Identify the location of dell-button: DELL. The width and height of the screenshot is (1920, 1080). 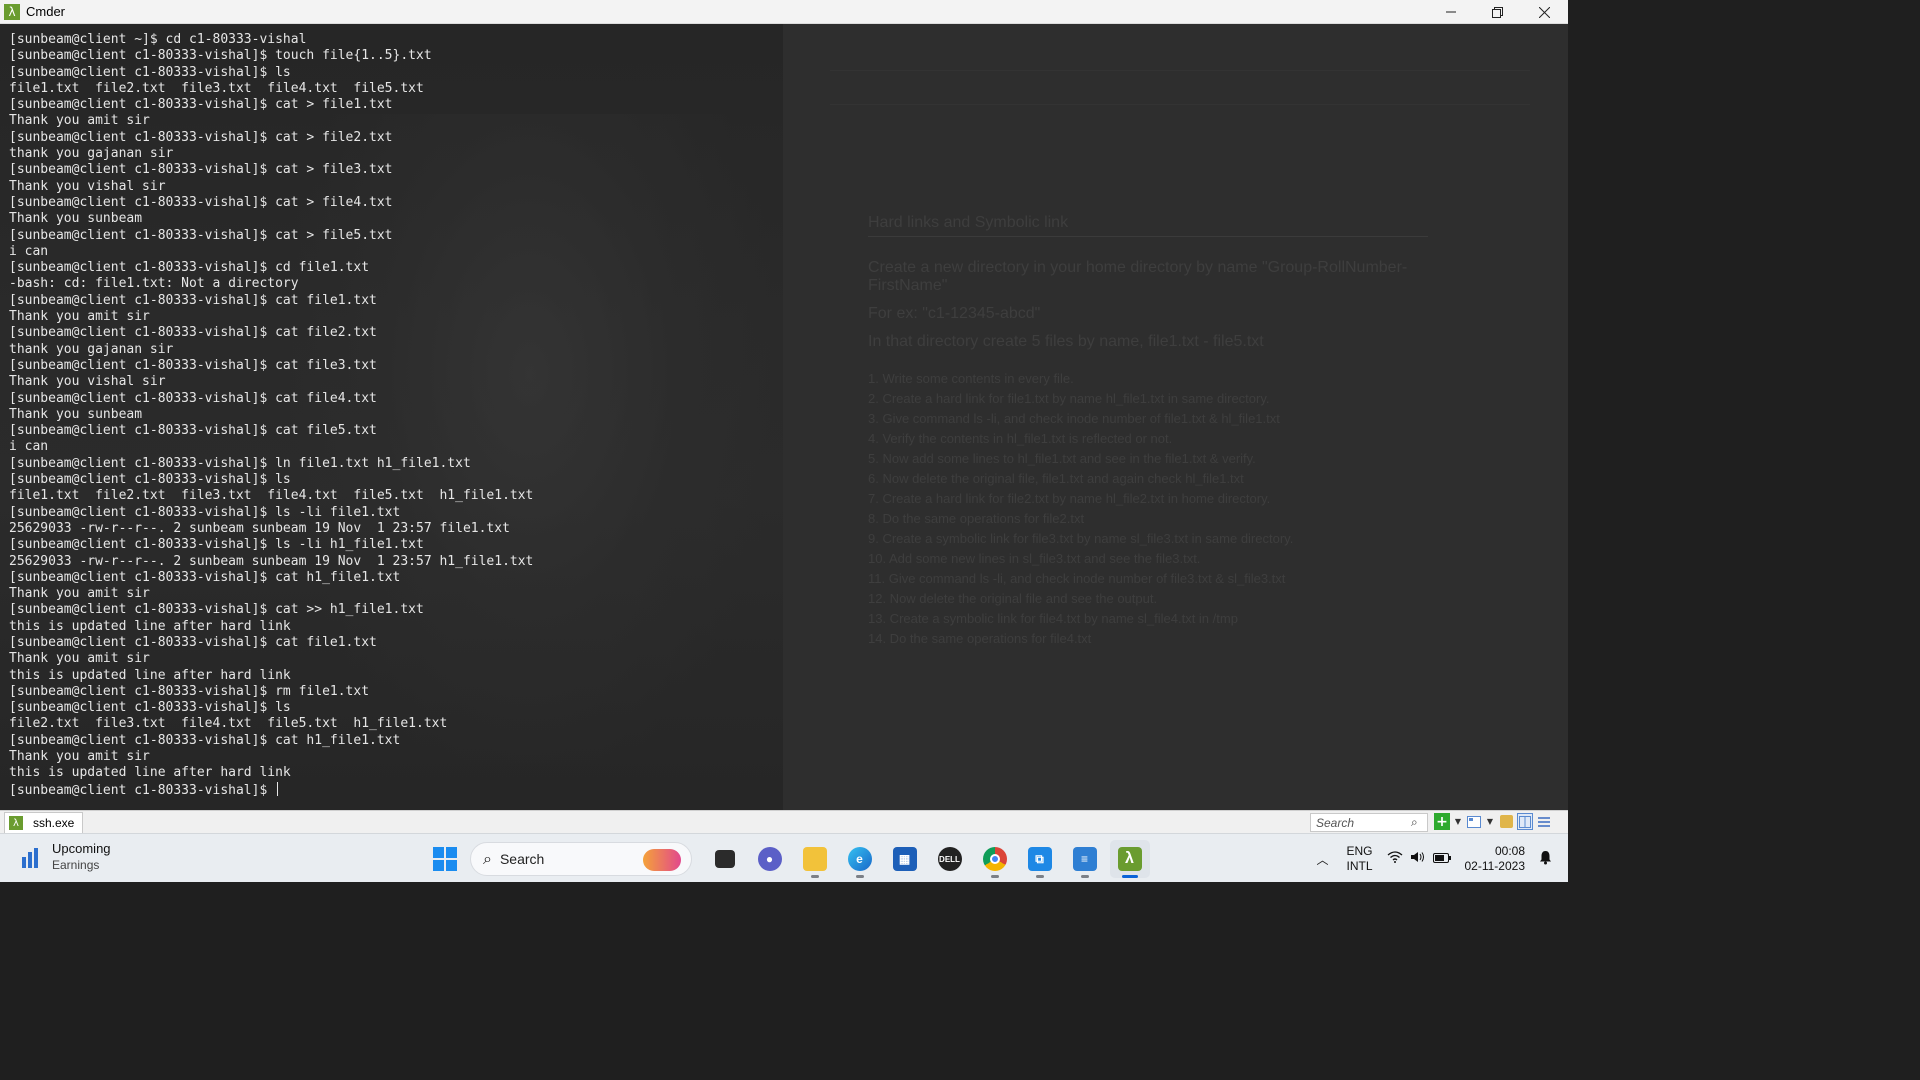
(950, 859).